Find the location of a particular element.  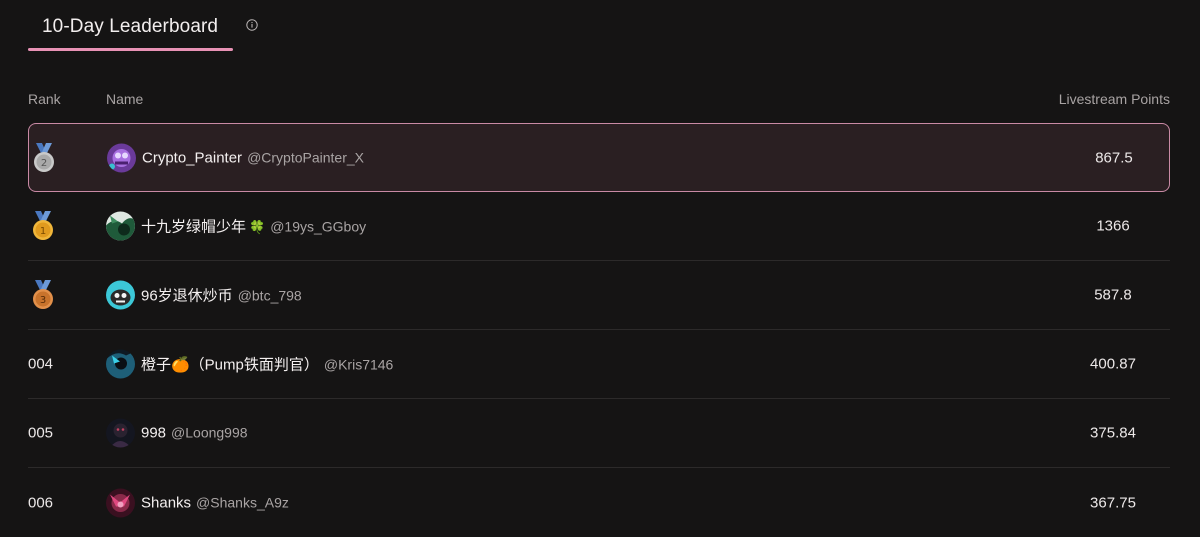

points-value: 367.75 is located at coordinates (1113, 502).